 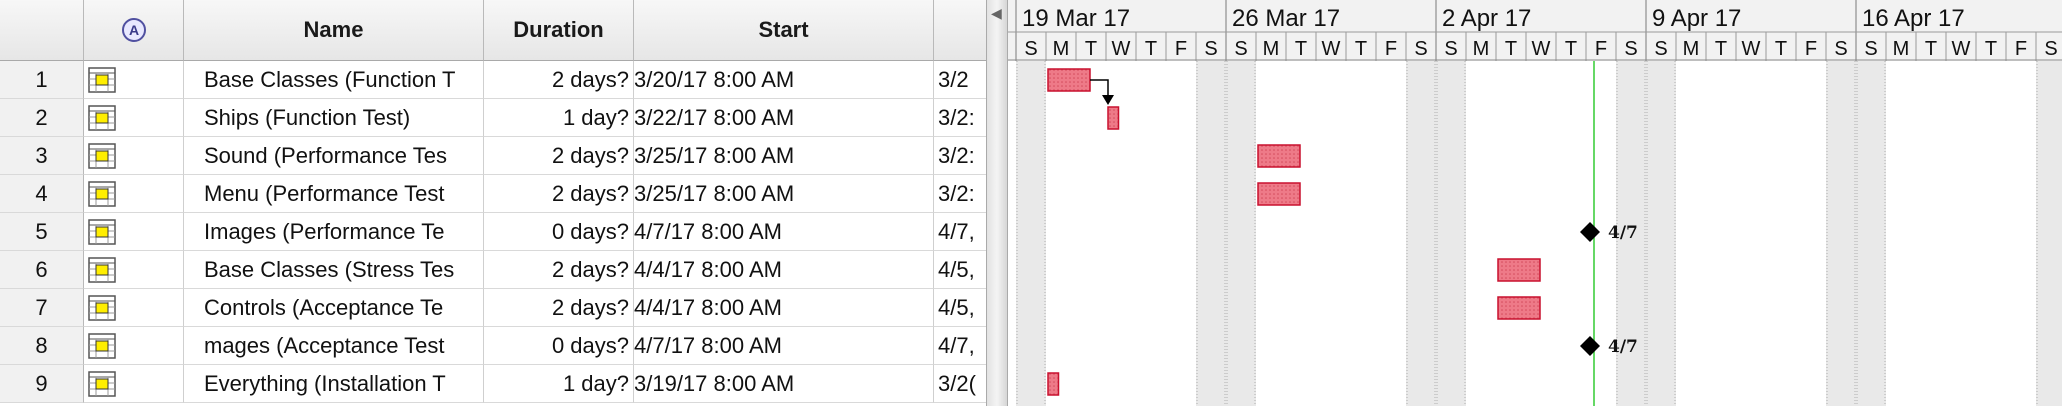 What do you see at coordinates (334, 384) in the screenshot?
I see `task-name-cell: Everything (Installation T` at bounding box center [334, 384].